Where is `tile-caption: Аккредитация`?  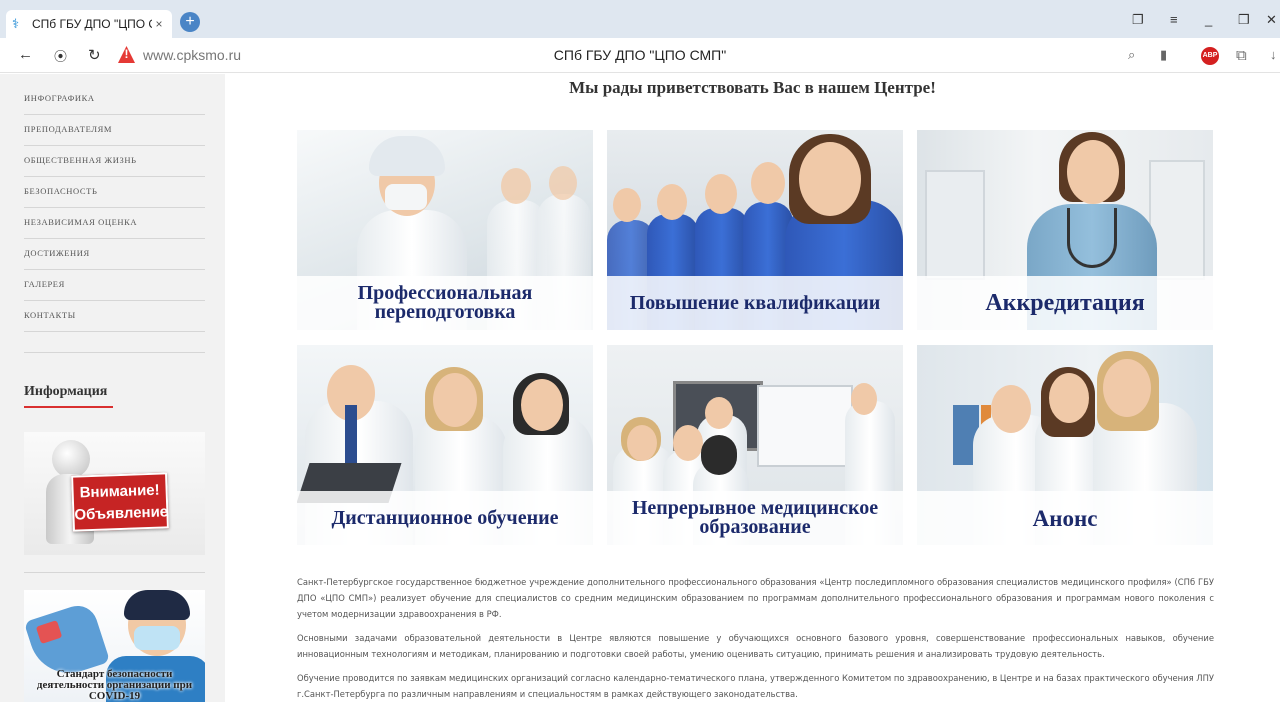
tile-caption: Аккредитация is located at coordinates (1065, 303).